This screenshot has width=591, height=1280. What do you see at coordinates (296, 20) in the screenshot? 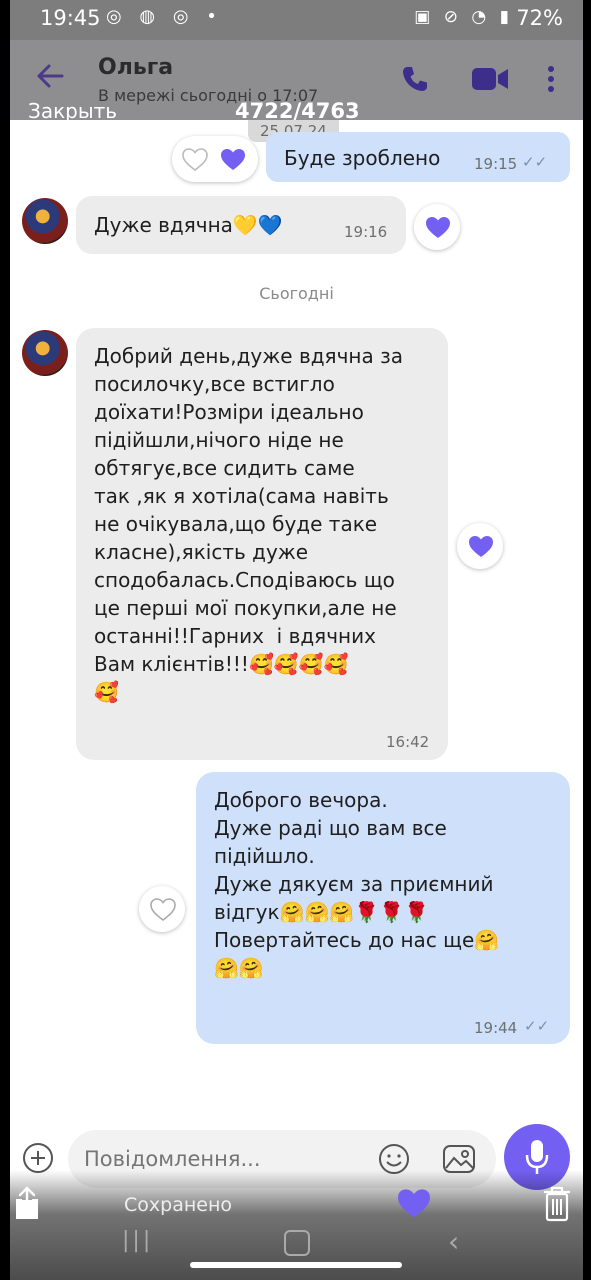
I see `status-bar: 19:45 ◎ ◍ ◎ • ▣ ⊘ ◔ ▮ 72%` at bounding box center [296, 20].